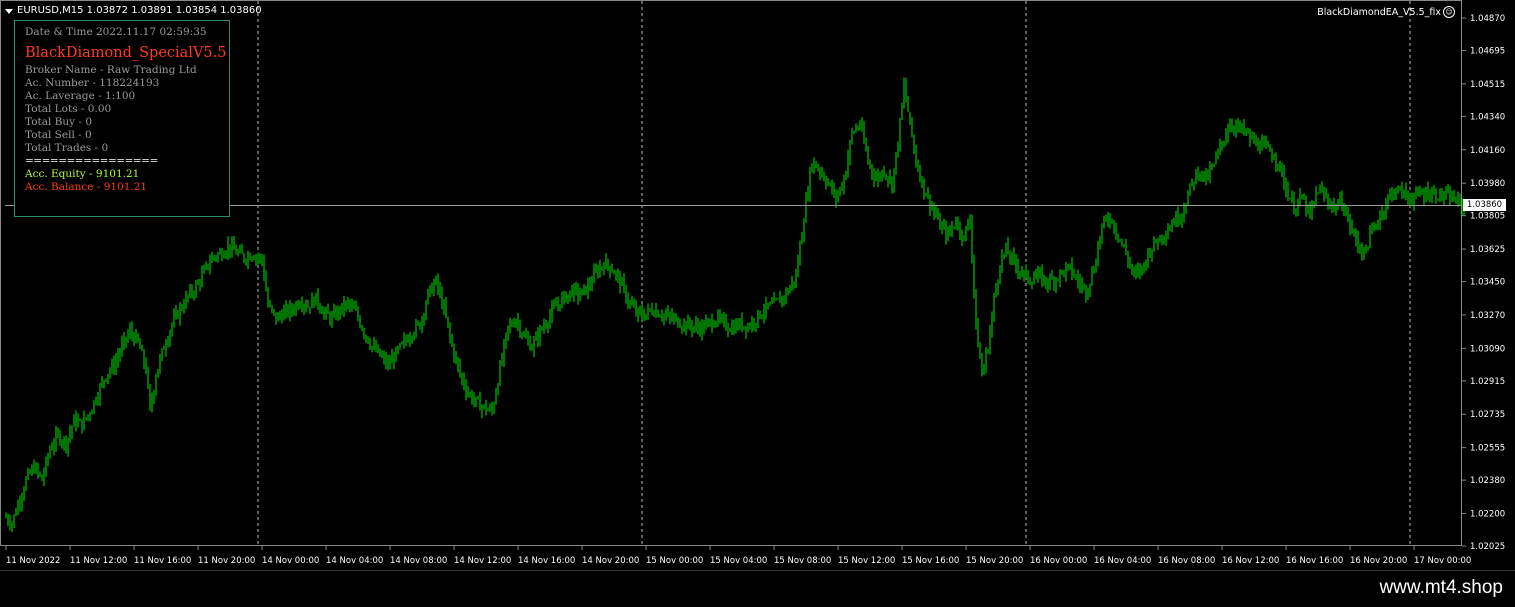 The width and height of the screenshot is (1515, 607). I want to click on total-lots-label: Total Lots - 0.00, so click(68, 109).